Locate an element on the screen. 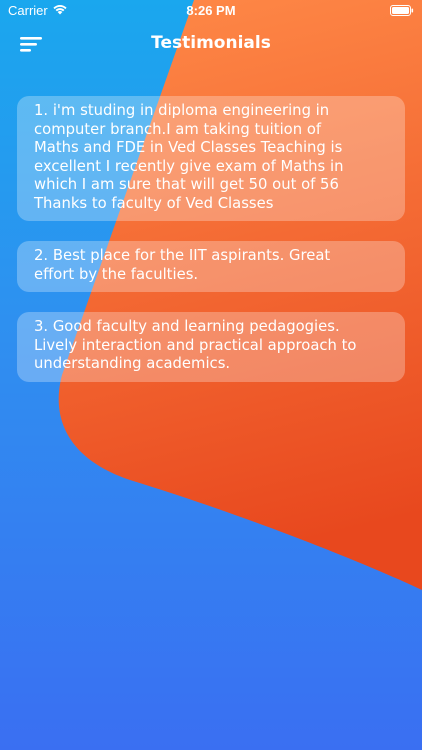 The width and height of the screenshot is (422, 750). testimonial-line: understanding academics. is located at coordinates (132, 363).